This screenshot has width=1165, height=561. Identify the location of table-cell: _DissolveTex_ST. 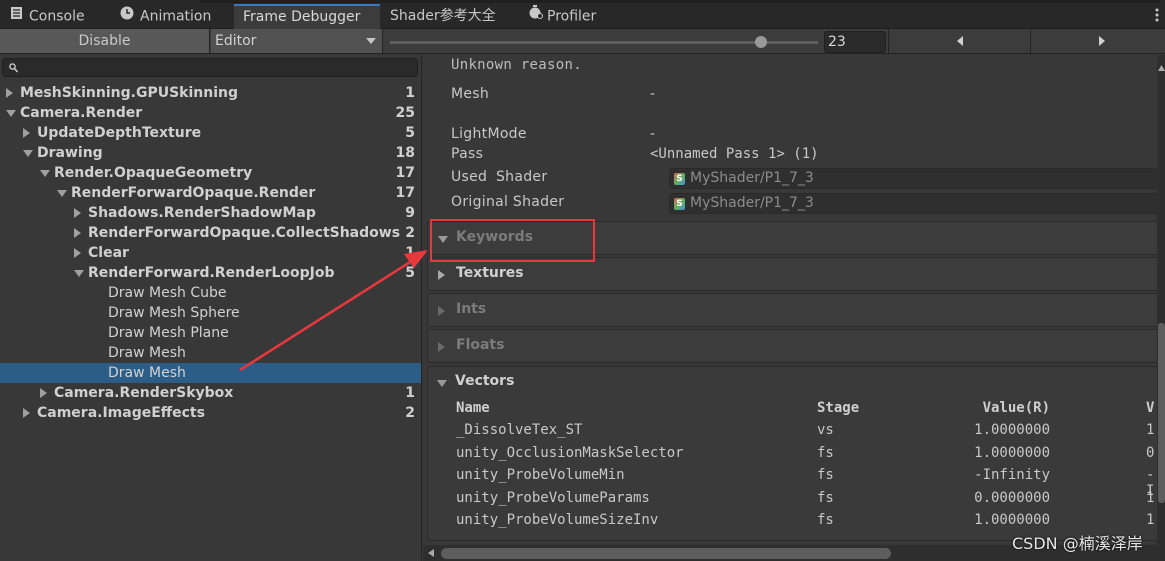
(519, 430).